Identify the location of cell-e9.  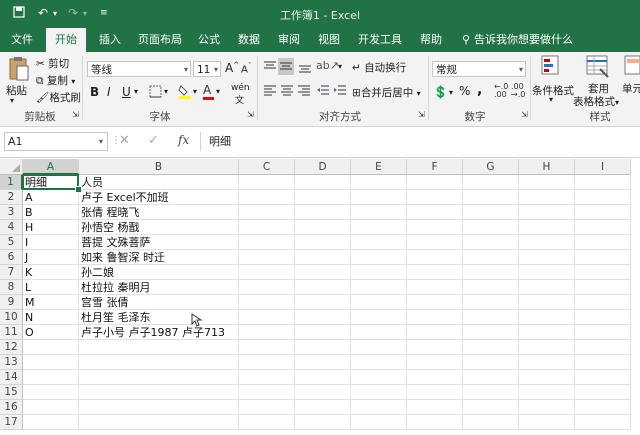
(379, 302).